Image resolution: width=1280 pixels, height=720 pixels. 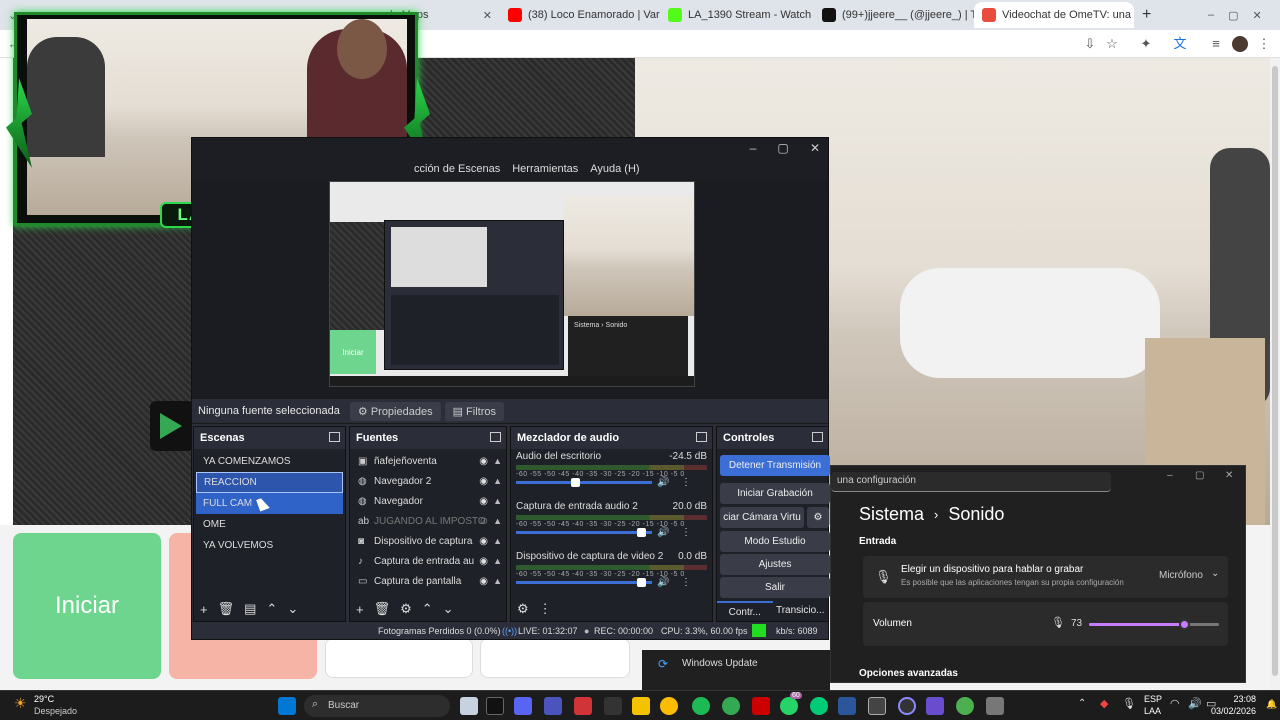 I want to click on teams-icon, so click(x=553, y=706).